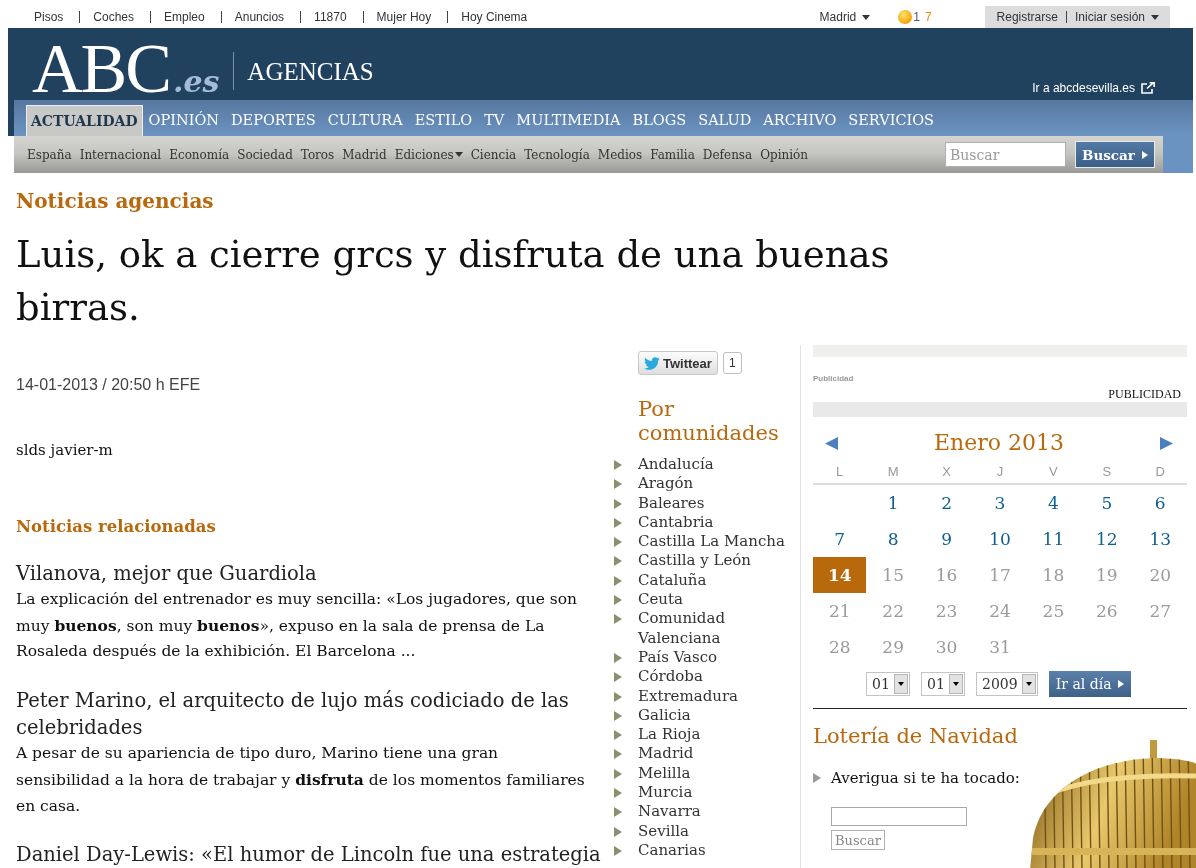  I want to click on region-link: Melilla, so click(664, 773).